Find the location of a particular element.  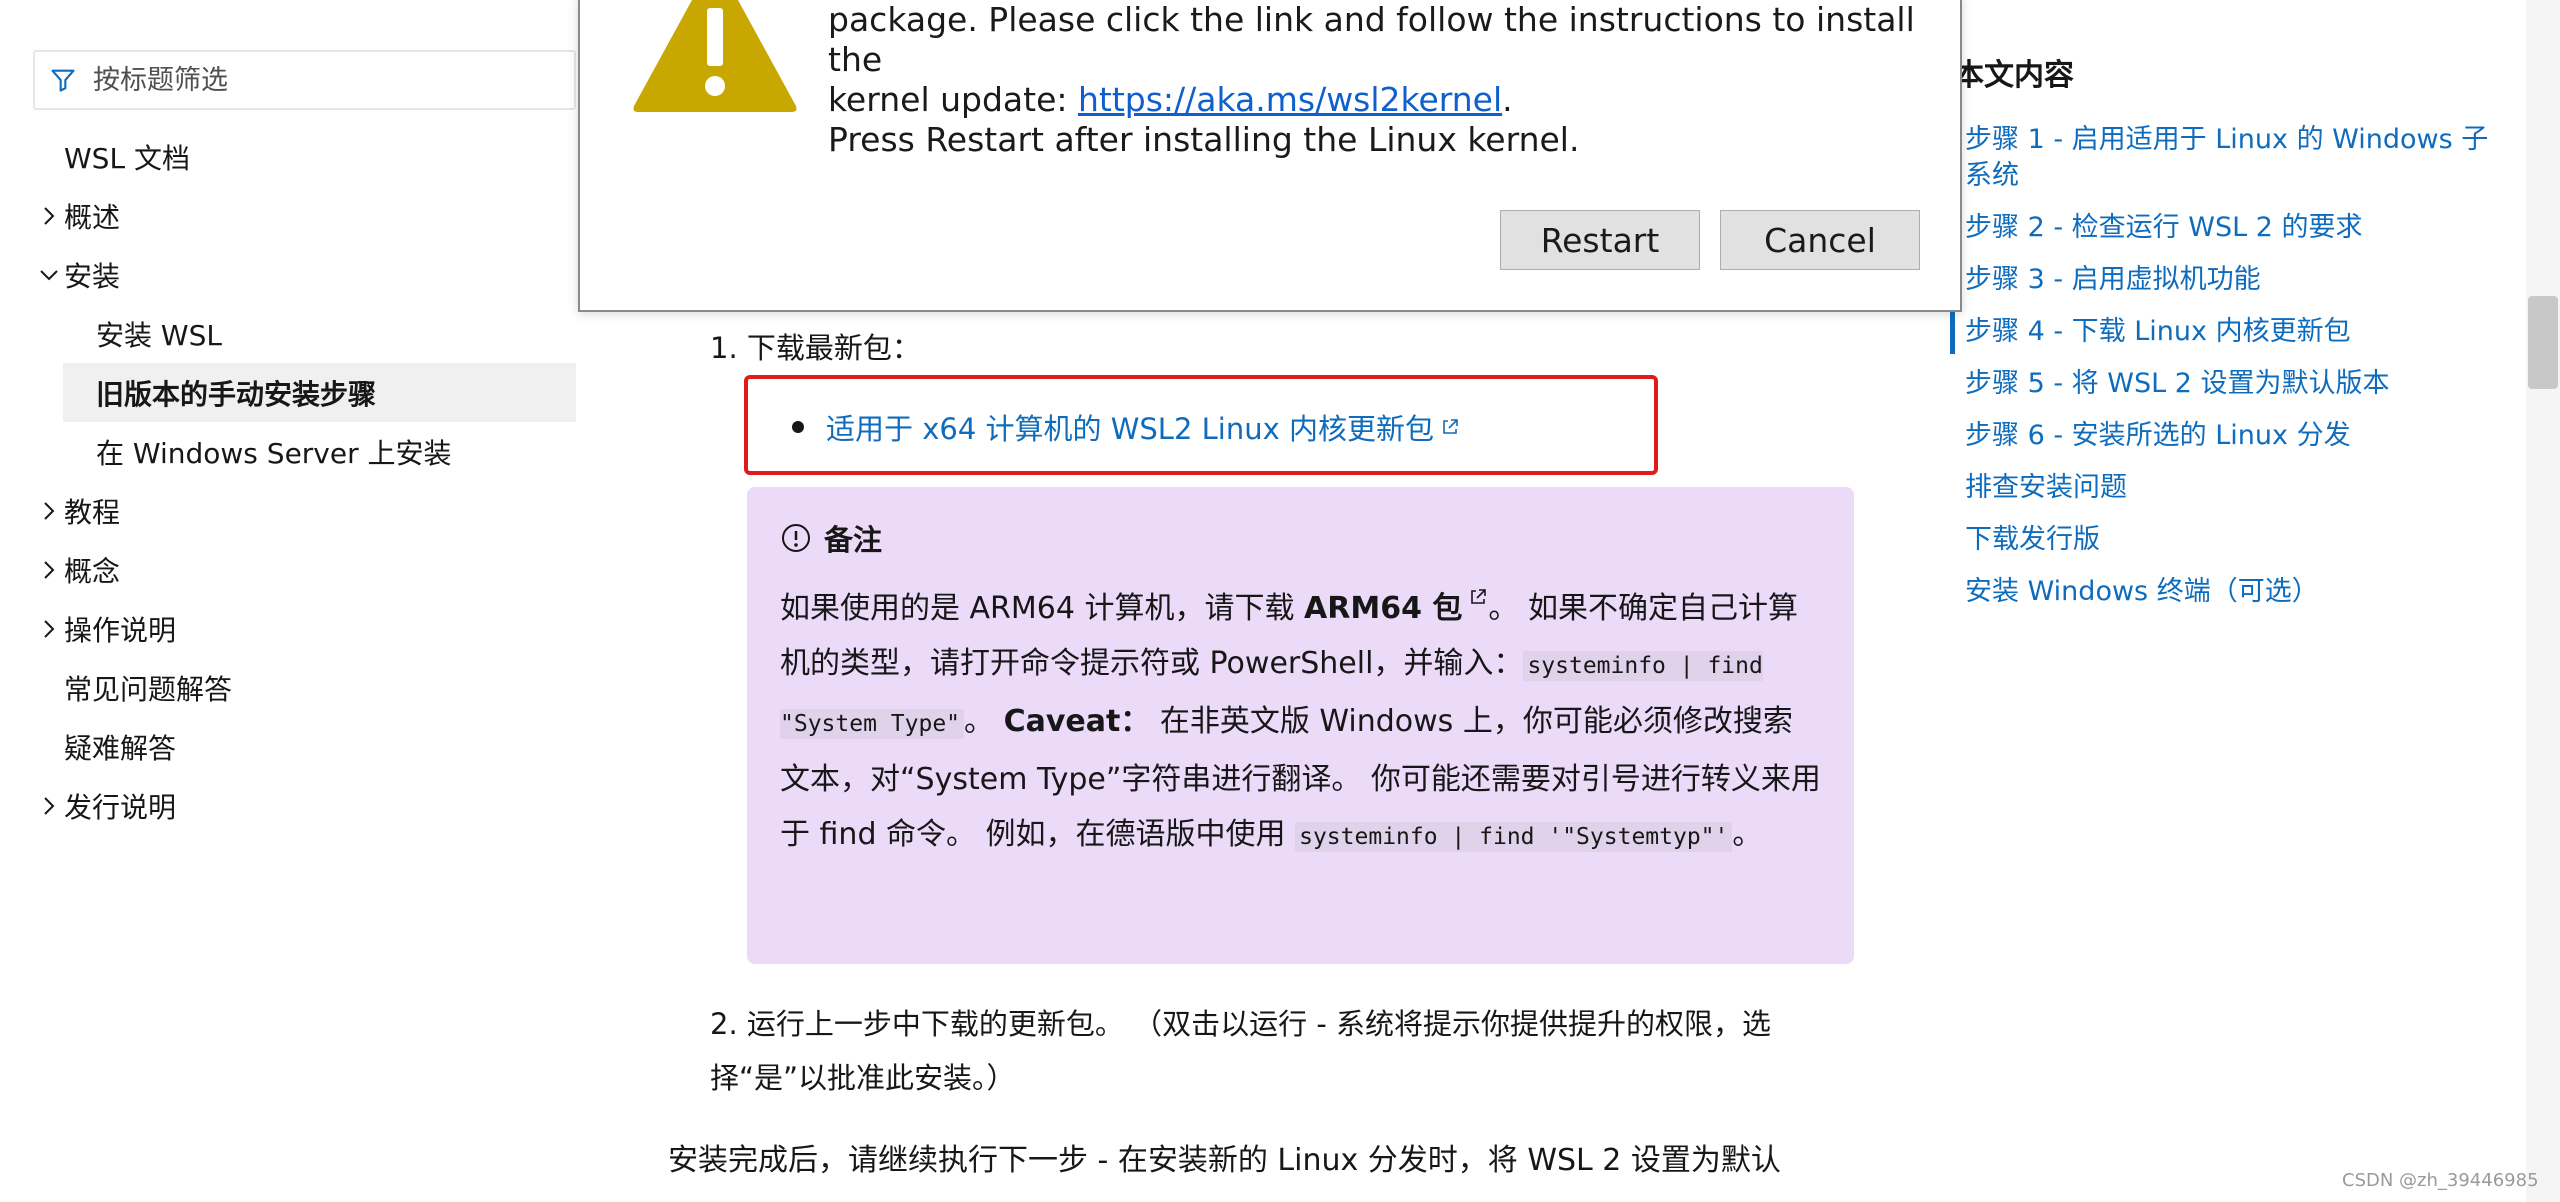

scrollbar-track is located at coordinates (2543, 601).